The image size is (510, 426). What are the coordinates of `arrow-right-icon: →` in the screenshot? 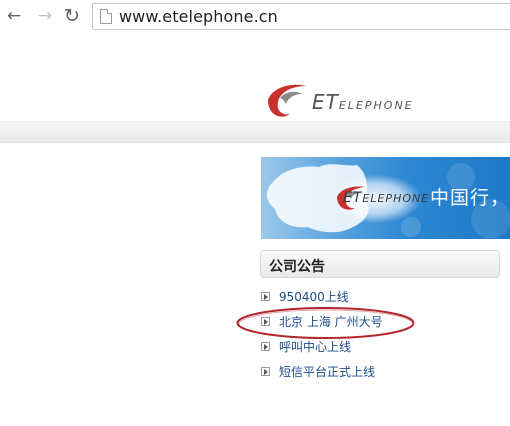 It's located at (45, 16).